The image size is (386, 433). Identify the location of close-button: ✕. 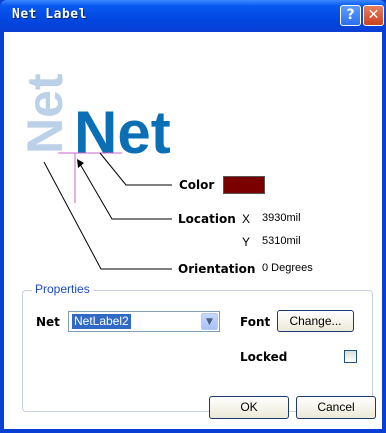
(373, 15).